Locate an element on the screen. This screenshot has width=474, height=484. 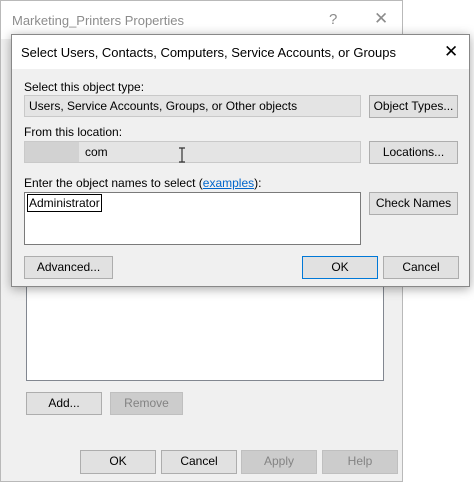
names-label-prefix: Enter the object names to select ( is located at coordinates (113, 183).